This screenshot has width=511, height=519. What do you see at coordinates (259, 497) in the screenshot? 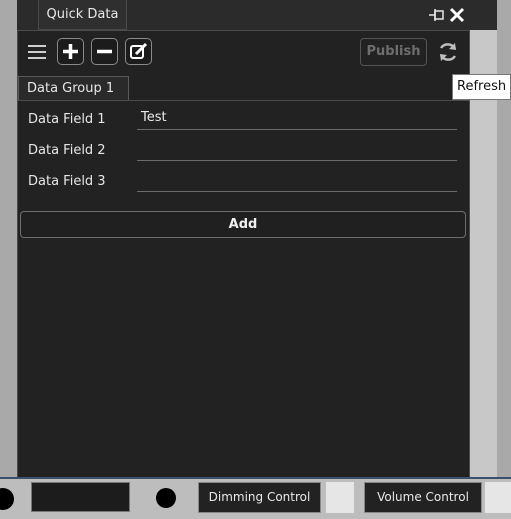
I see `dimming-control-button: Dimming Control` at bounding box center [259, 497].